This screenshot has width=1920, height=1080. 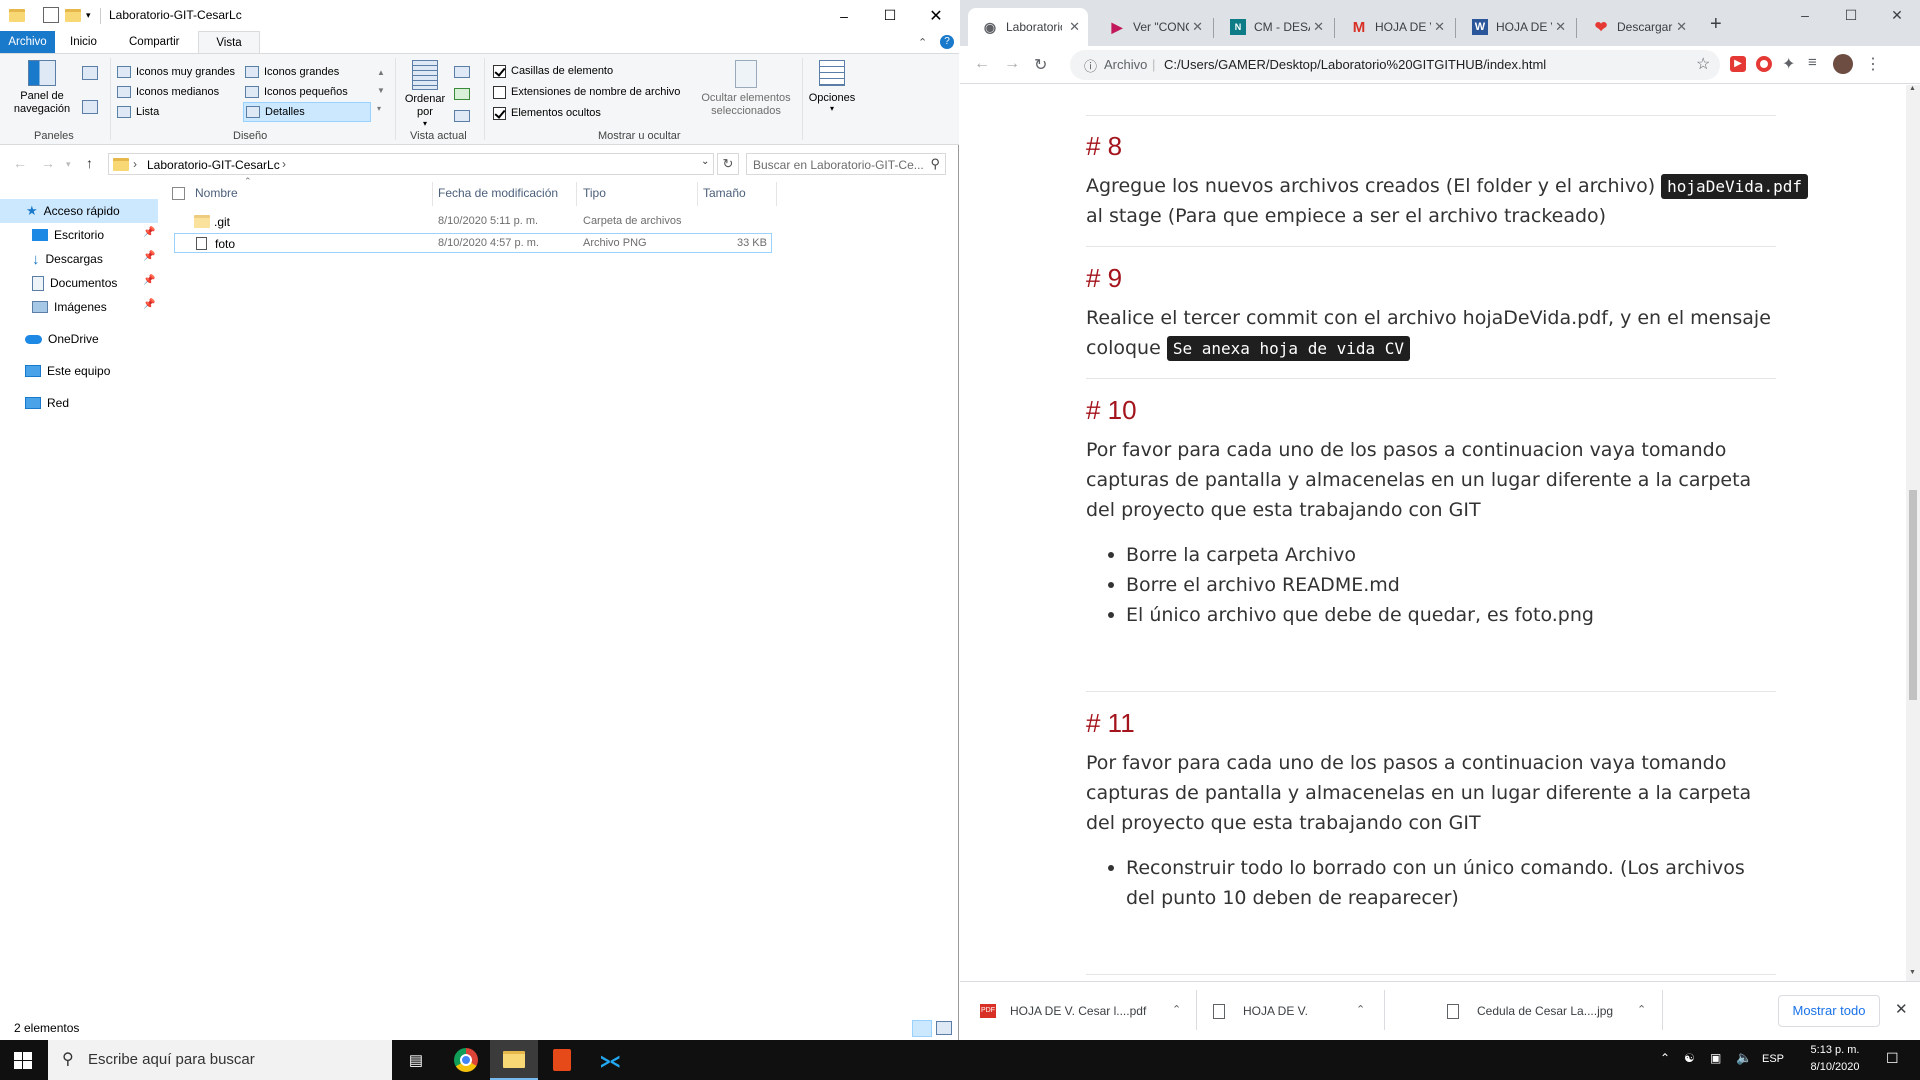 What do you see at coordinates (832, 85) in the screenshot?
I see `options-button: Opciones ▾` at bounding box center [832, 85].